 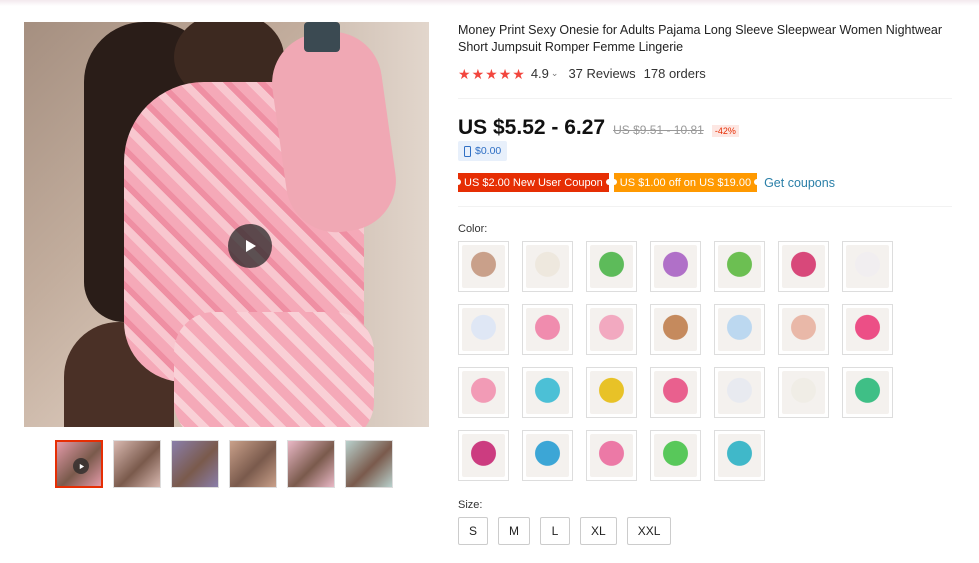 What do you see at coordinates (598, 531) in the screenshot?
I see `size-option-xl: XL` at bounding box center [598, 531].